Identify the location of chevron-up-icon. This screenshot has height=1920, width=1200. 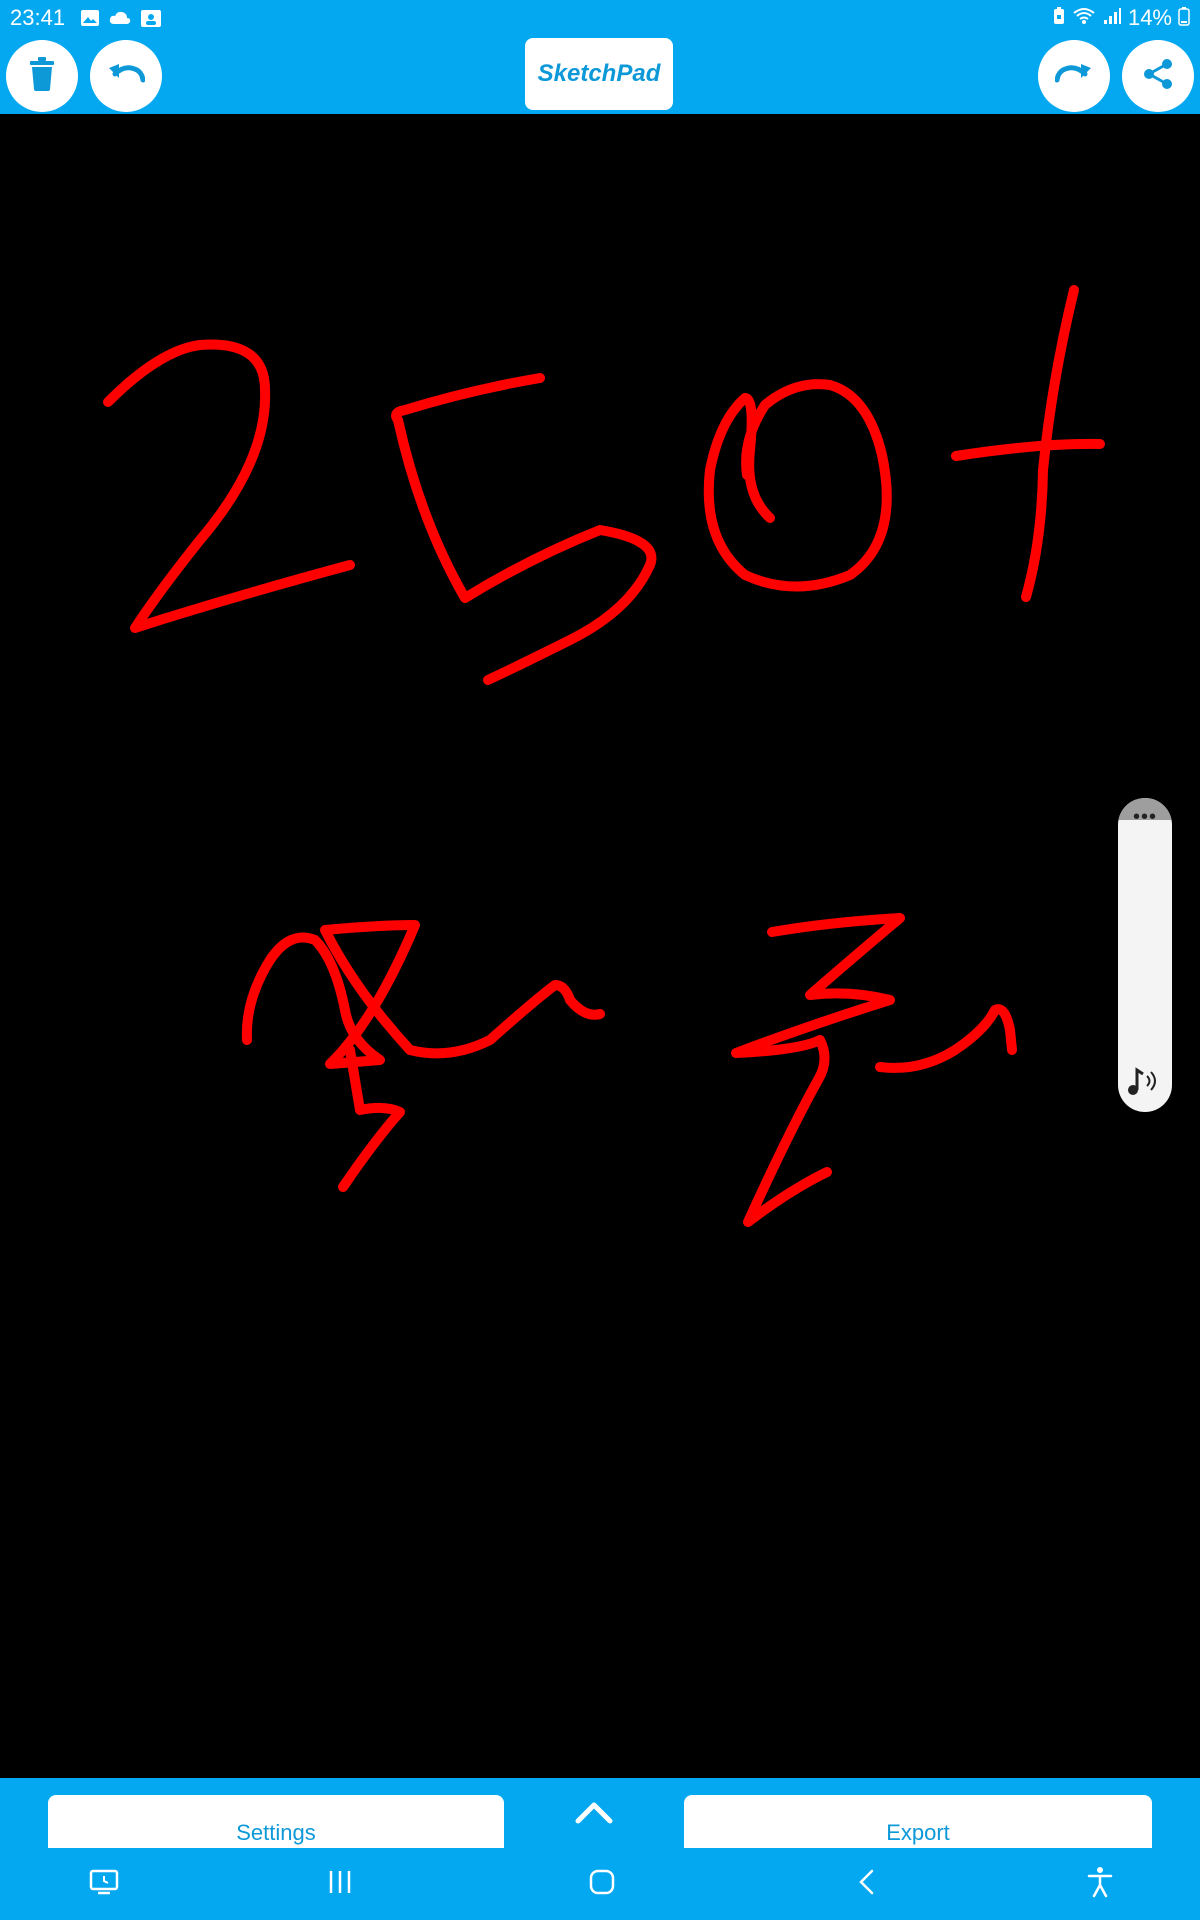
(594, 1814).